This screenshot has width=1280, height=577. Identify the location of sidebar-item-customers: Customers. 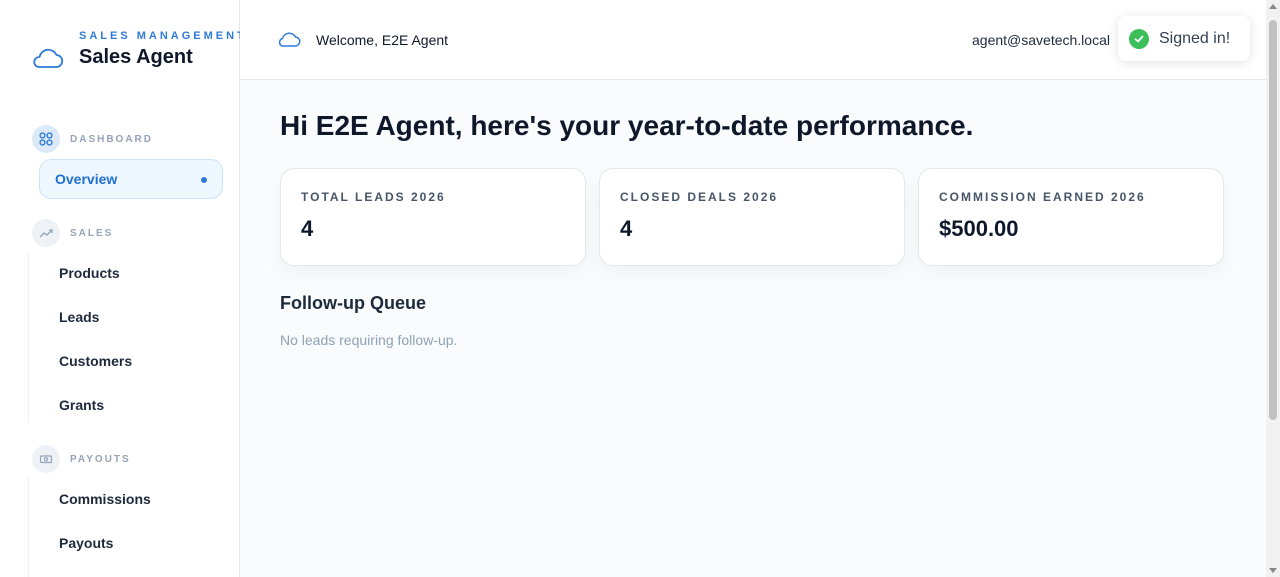
(95, 361).